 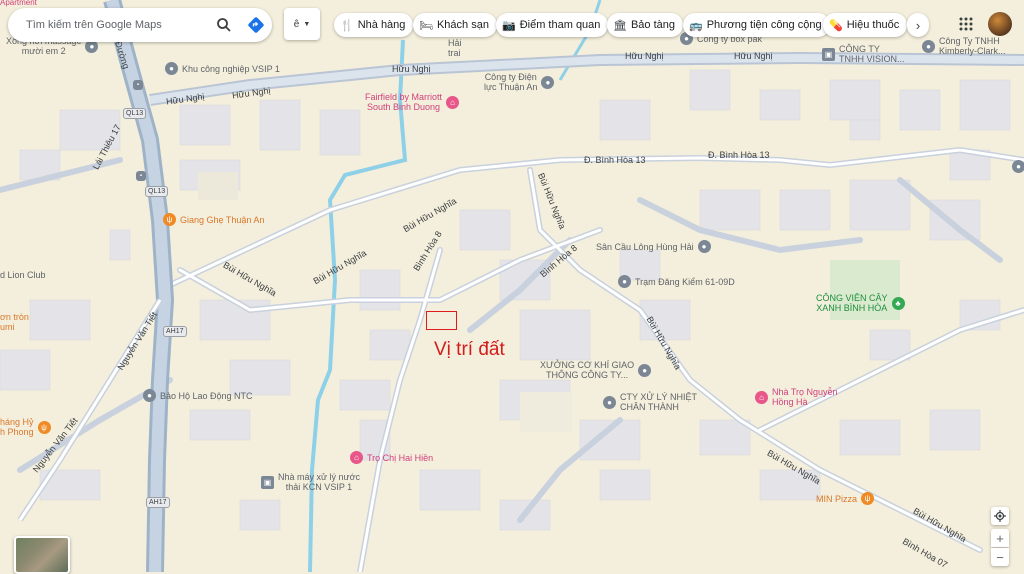 I want to click on poi-san-cau-long: Sân Cầu Lông Hùng Hải ●, so click(x=653, y=246).